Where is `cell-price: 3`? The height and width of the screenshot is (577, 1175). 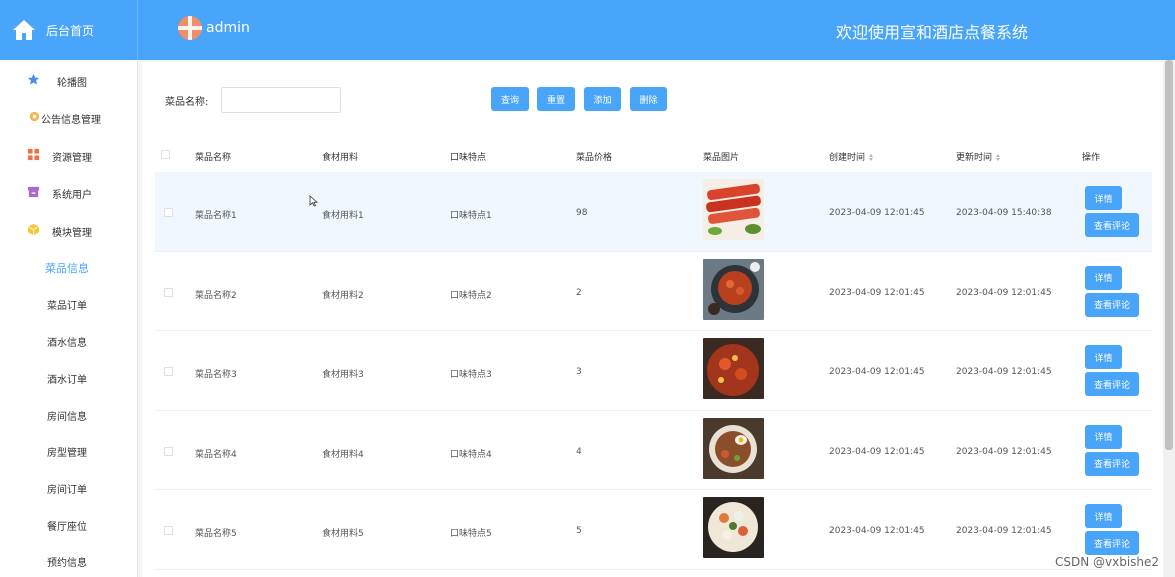
cell-price: 3 is located at coordinates (579, 372).